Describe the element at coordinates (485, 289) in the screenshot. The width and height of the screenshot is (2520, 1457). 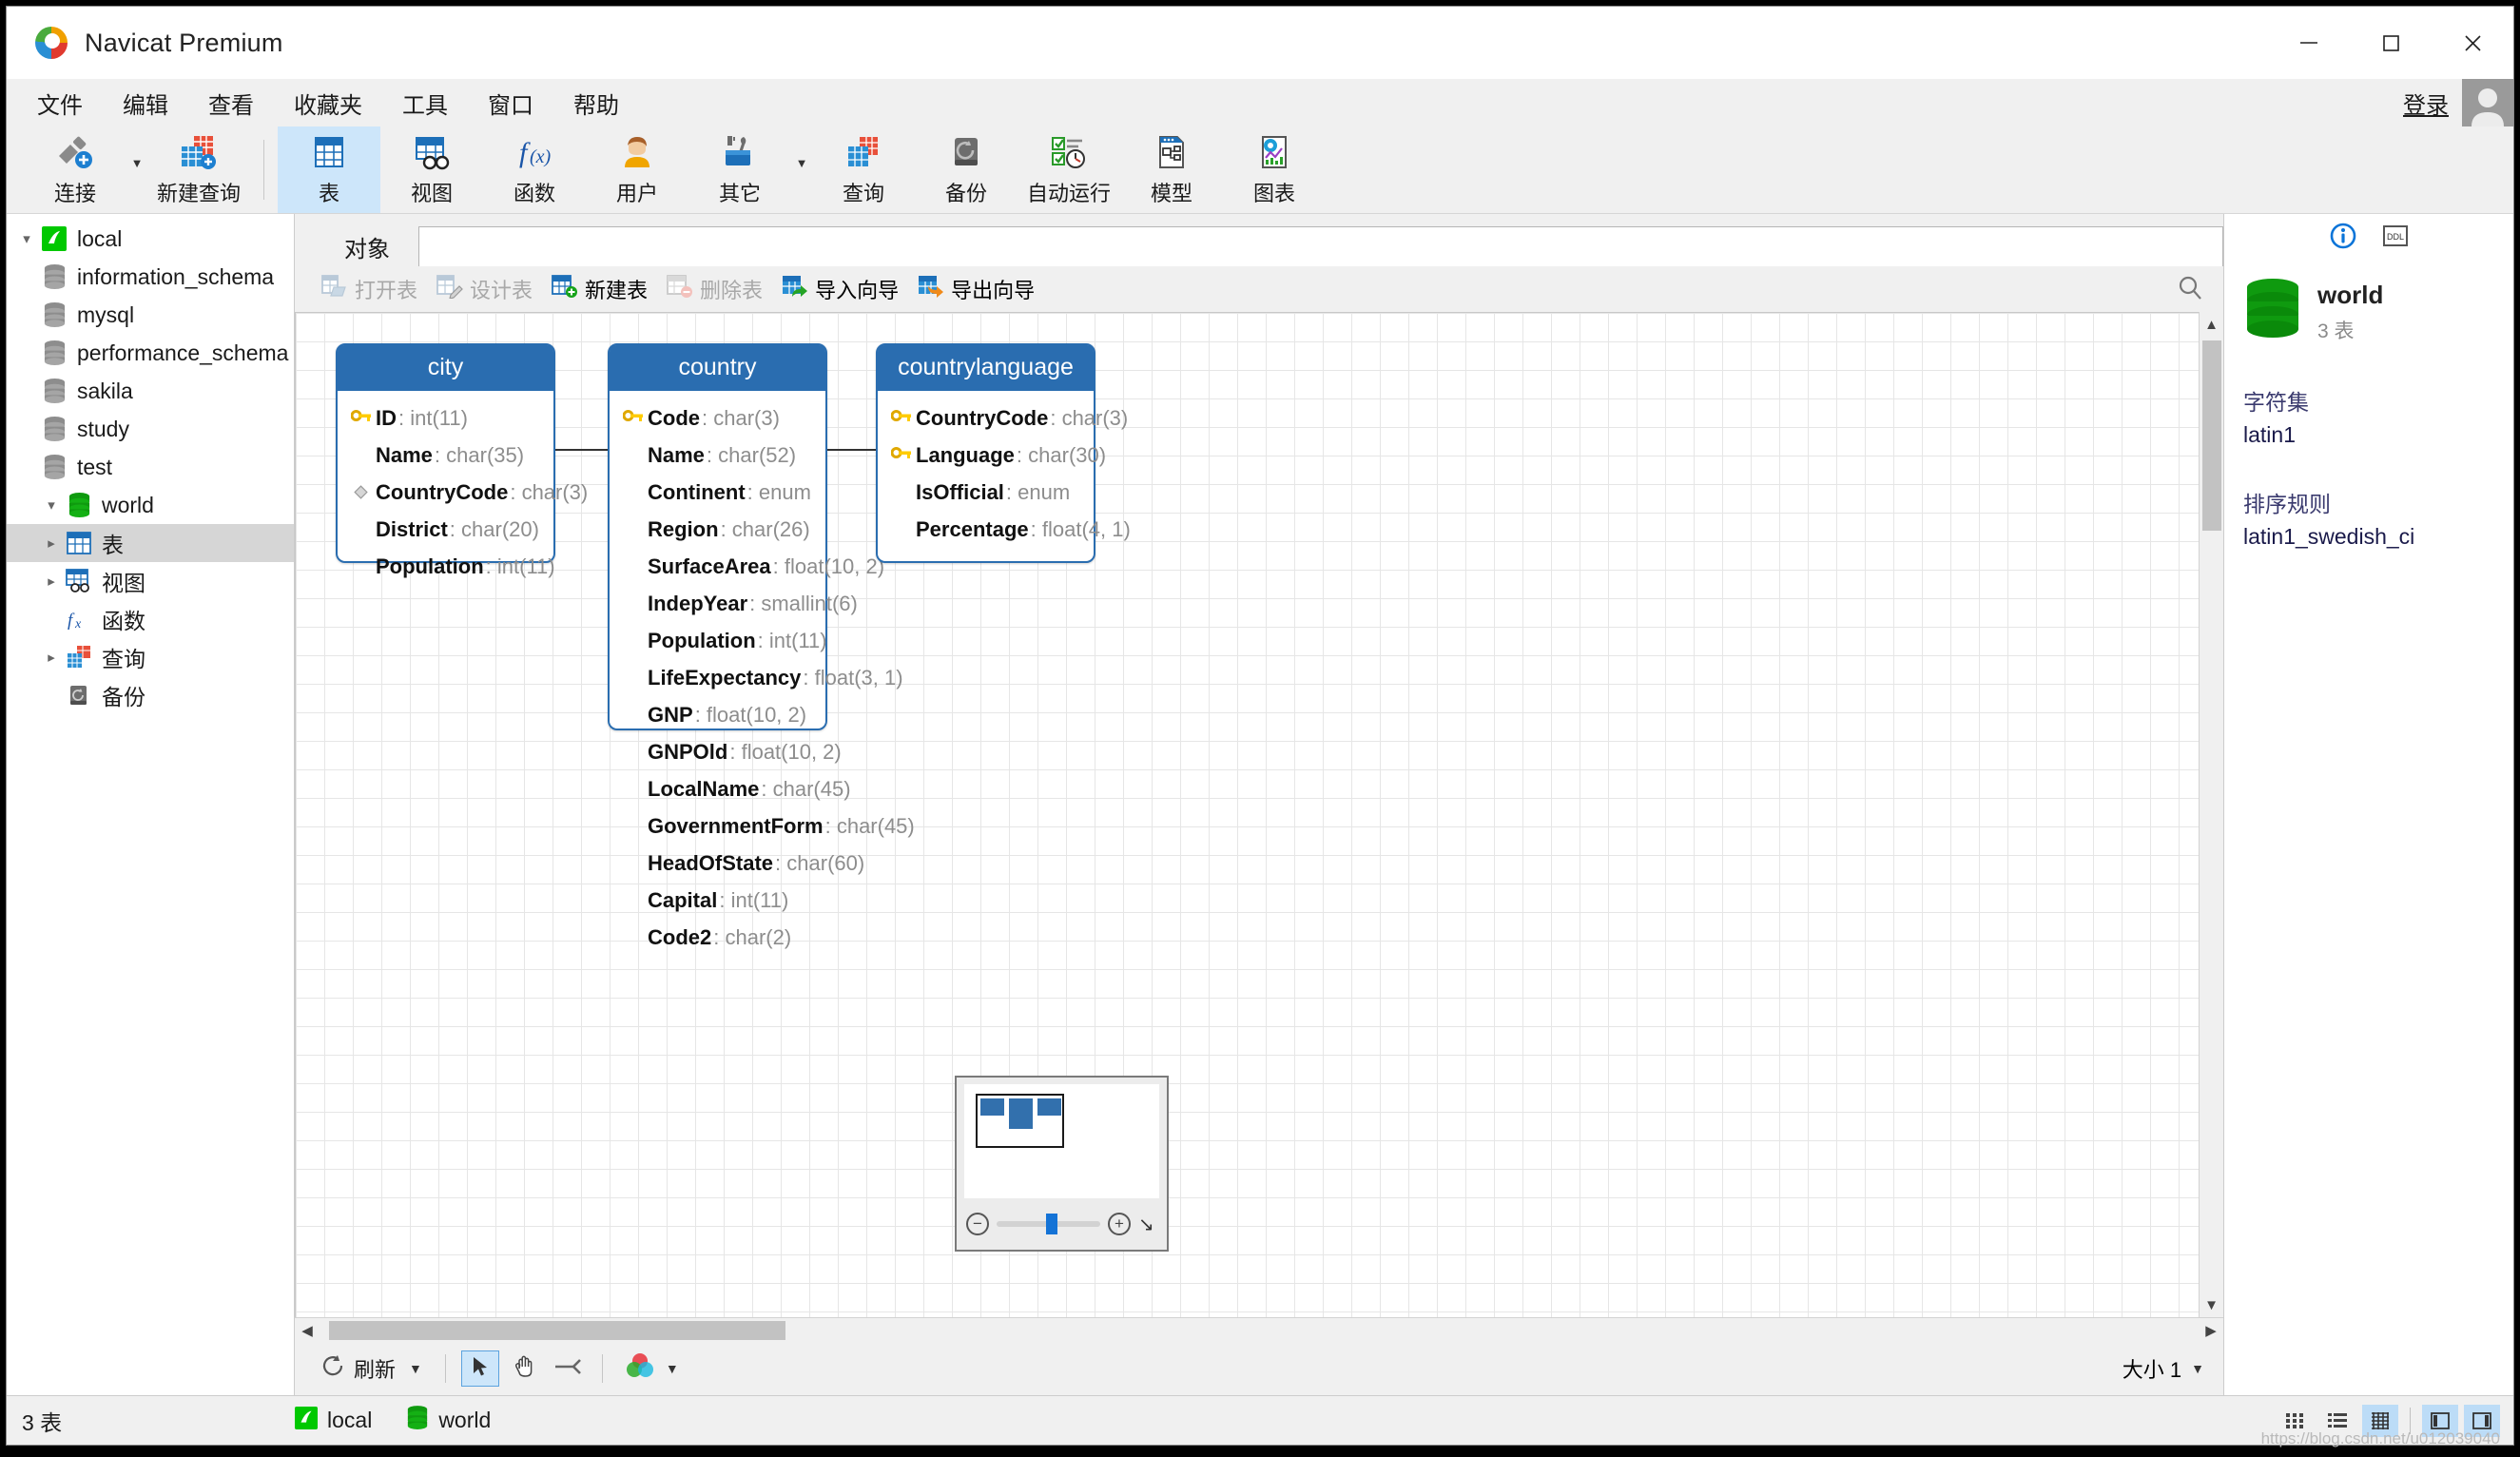
I see `design-table-button: 设计表` at that location.